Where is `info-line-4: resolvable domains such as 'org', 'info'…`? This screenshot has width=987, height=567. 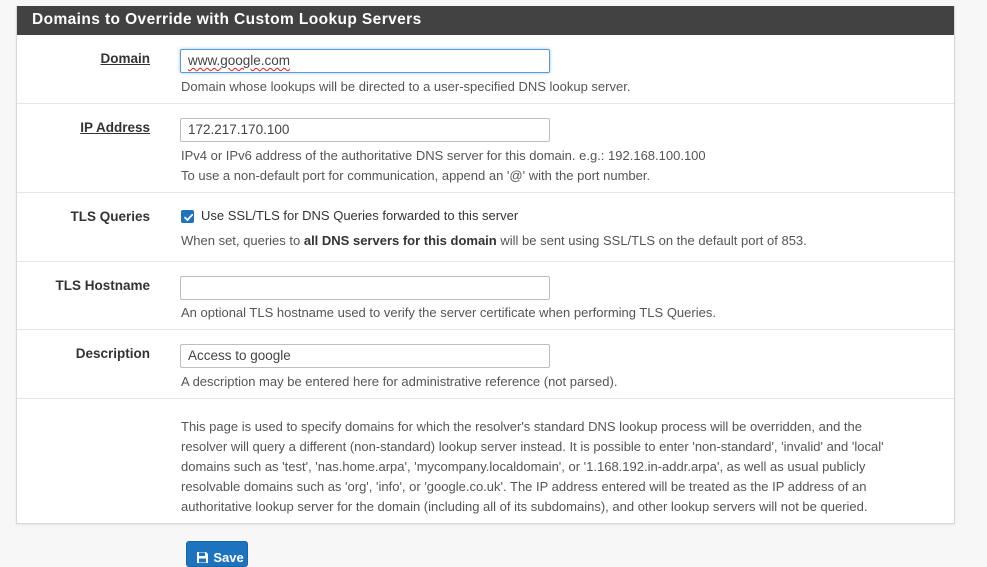
info-line-4: resolvable domains such as 'org', 'info'… is located at coordinates (524, 486).